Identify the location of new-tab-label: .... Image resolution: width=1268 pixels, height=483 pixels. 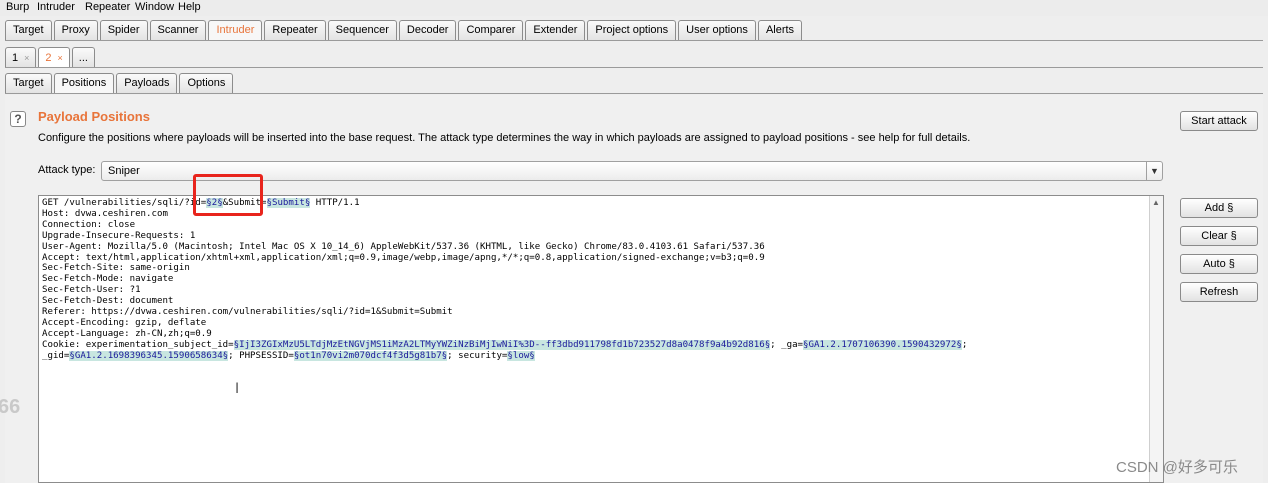
(83, 57).